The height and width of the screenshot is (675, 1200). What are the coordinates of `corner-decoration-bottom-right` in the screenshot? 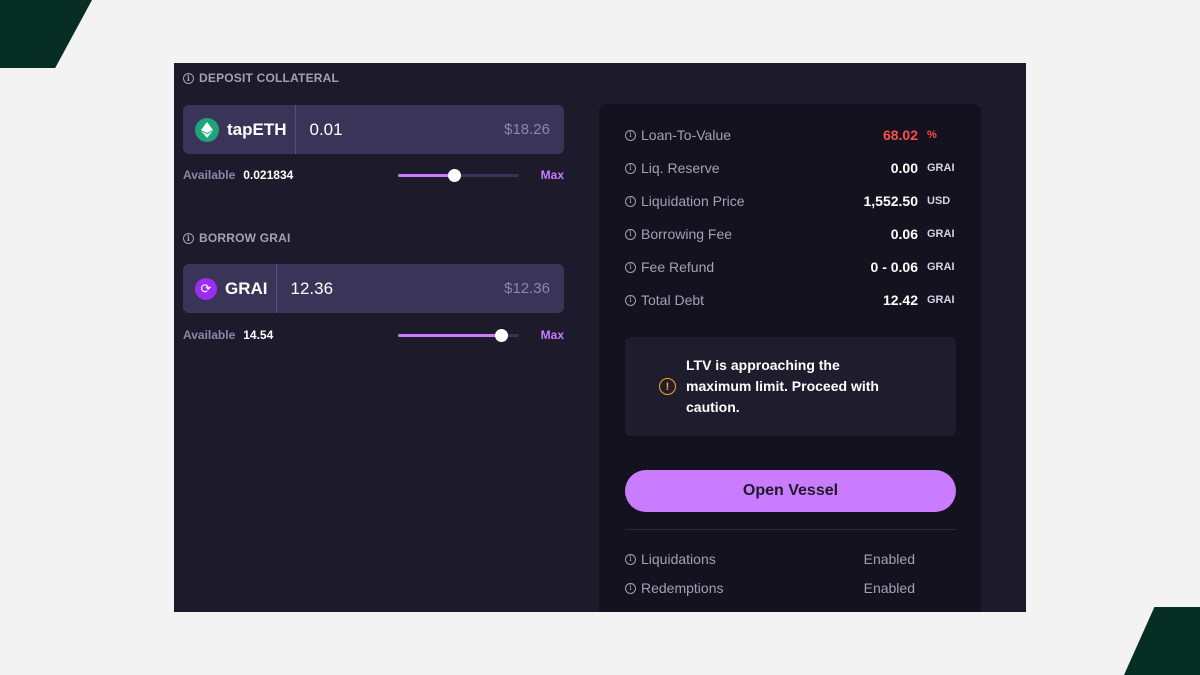 It's located at (1162, 641).